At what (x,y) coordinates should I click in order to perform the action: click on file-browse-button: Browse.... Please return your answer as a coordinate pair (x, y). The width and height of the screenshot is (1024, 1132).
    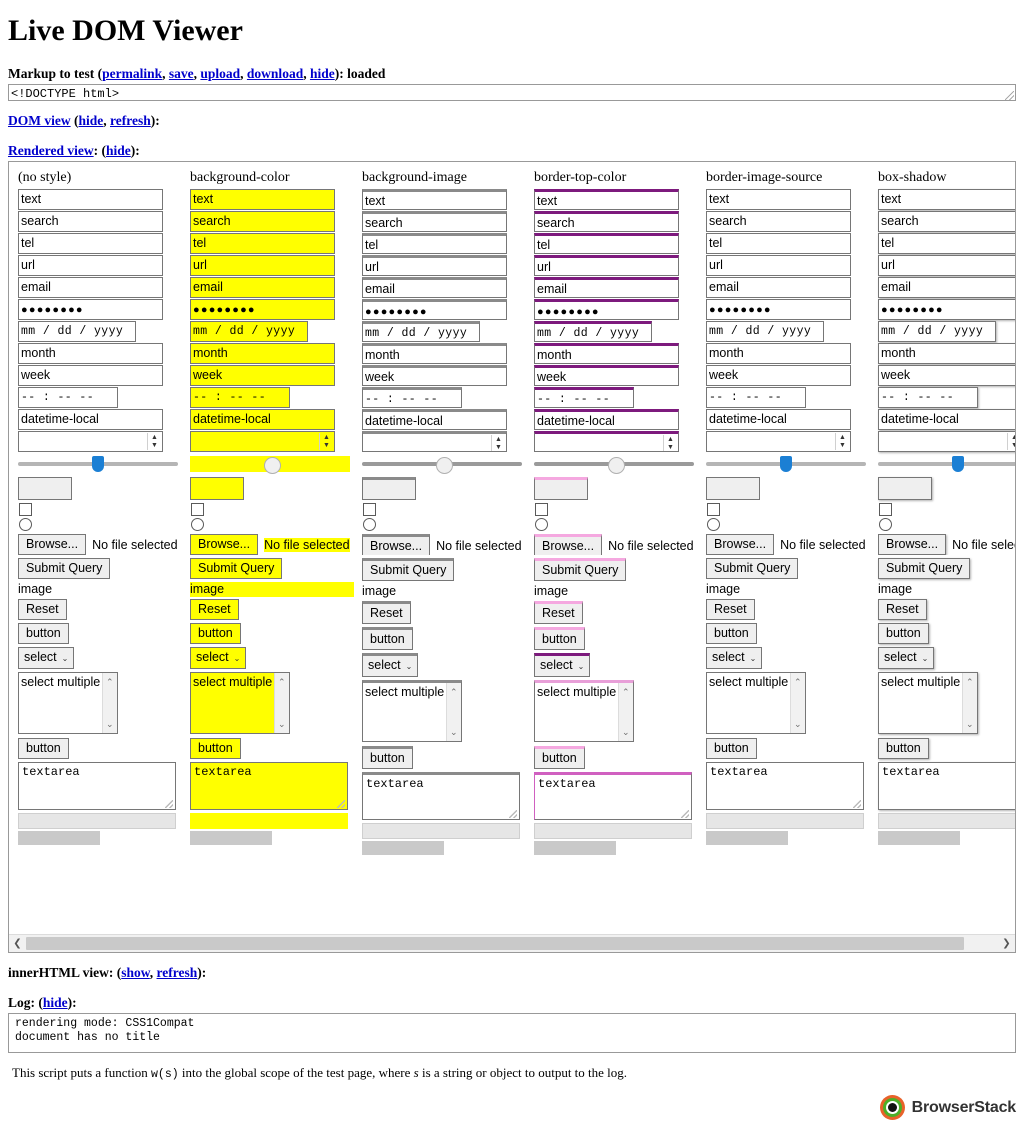
    Looking at the image, I should click on (52, 544).